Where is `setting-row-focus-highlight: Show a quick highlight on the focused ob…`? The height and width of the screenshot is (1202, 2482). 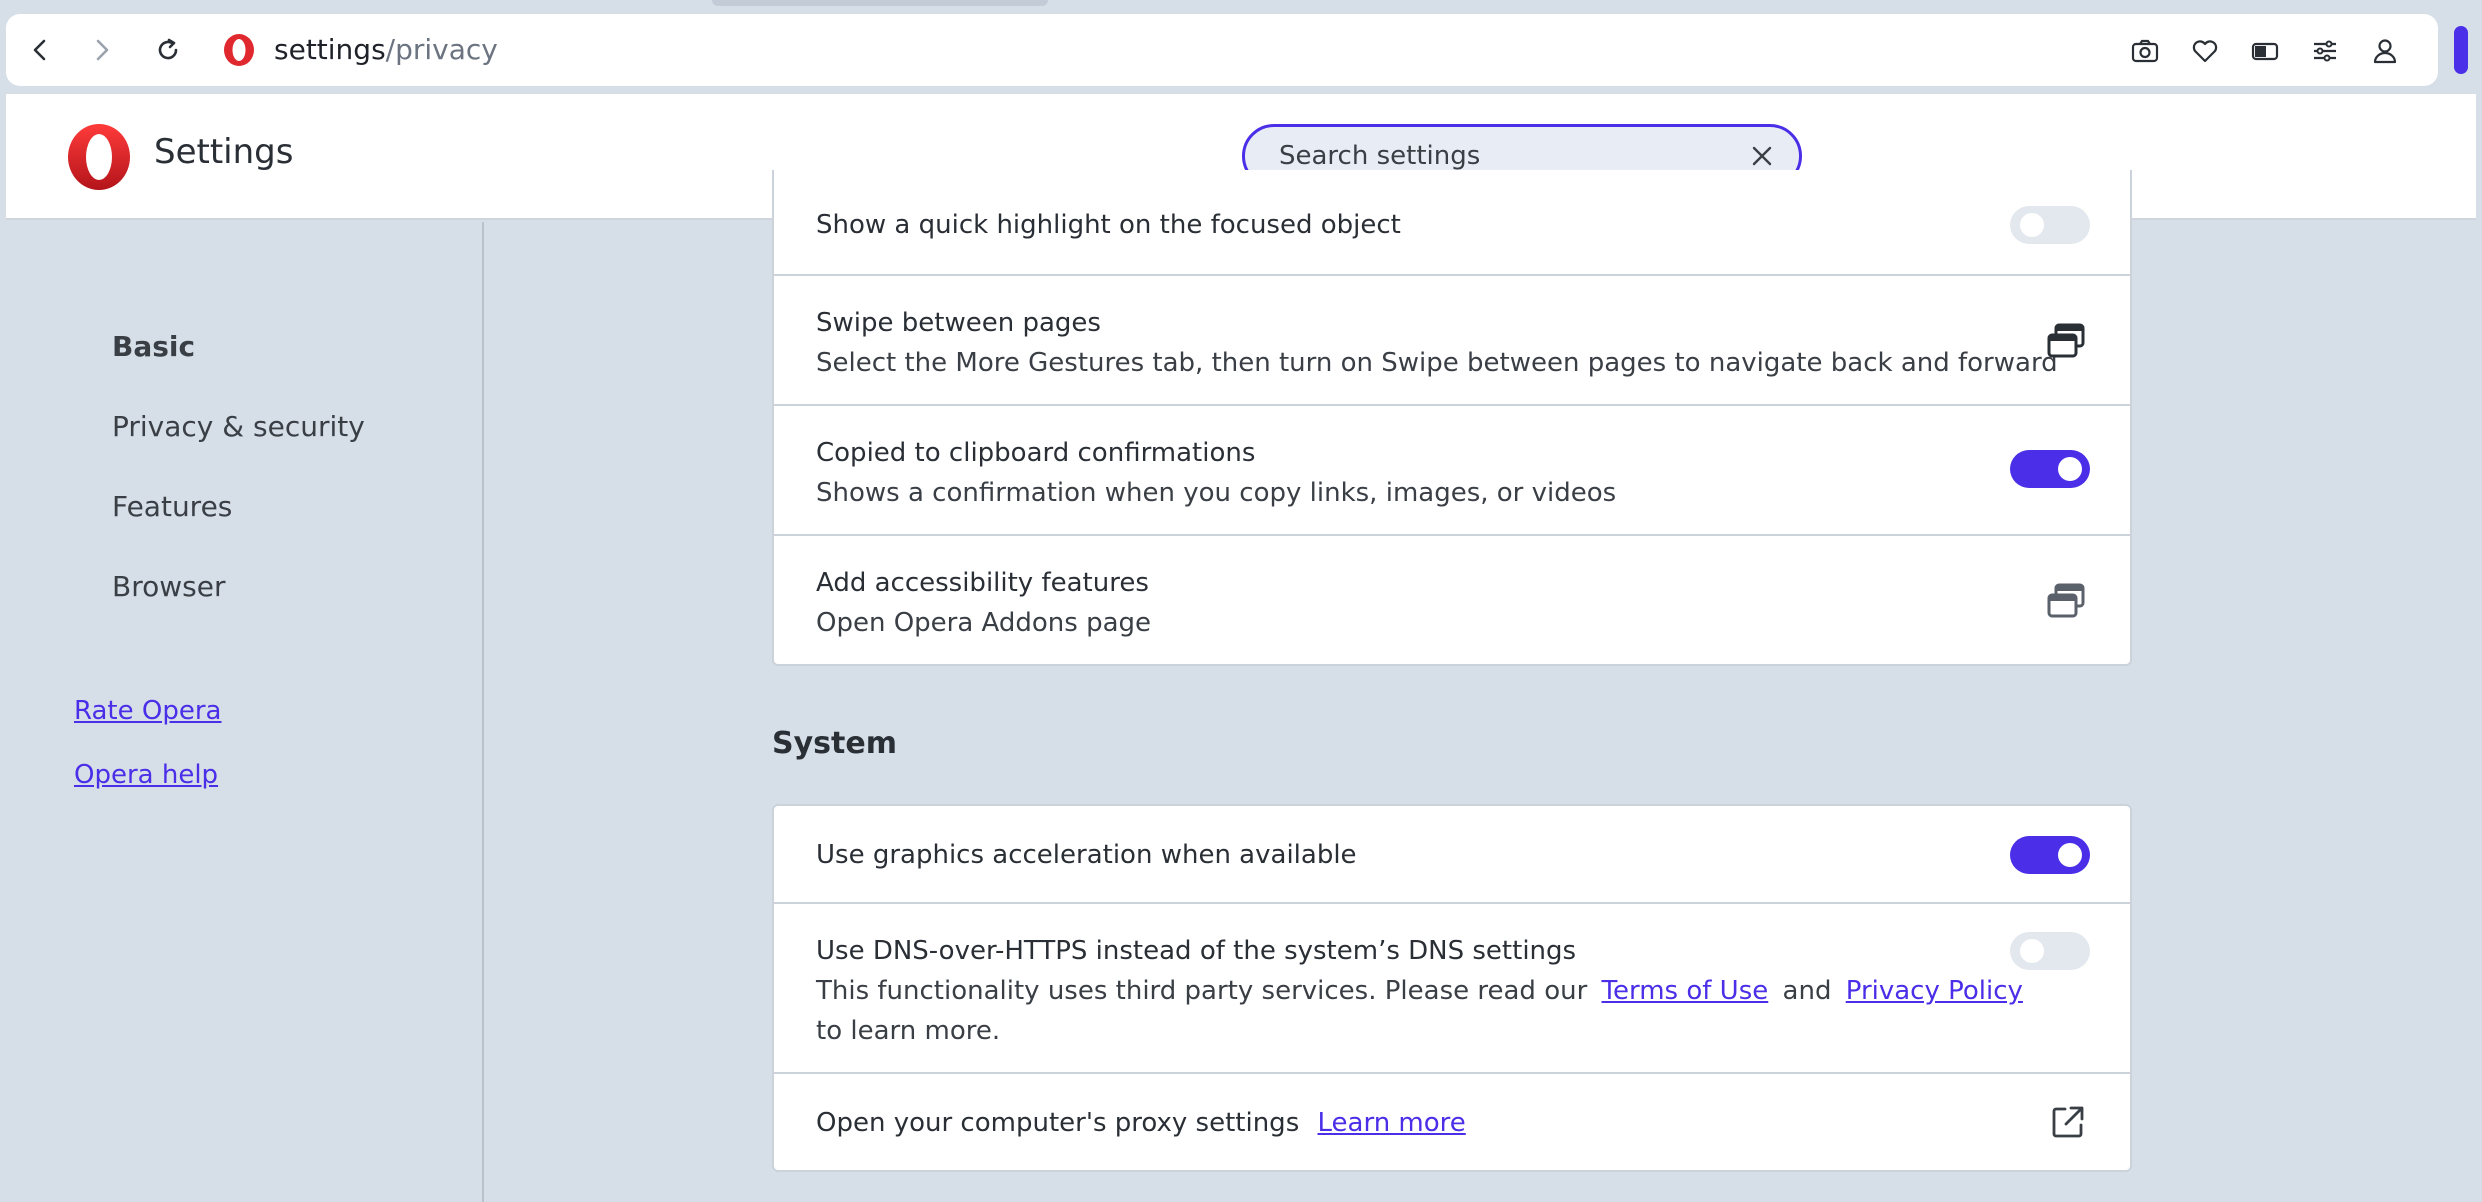
setting-row-focus-highlight: Show a quick highlight on the focused ob… is located at coordinates (1452, 222).